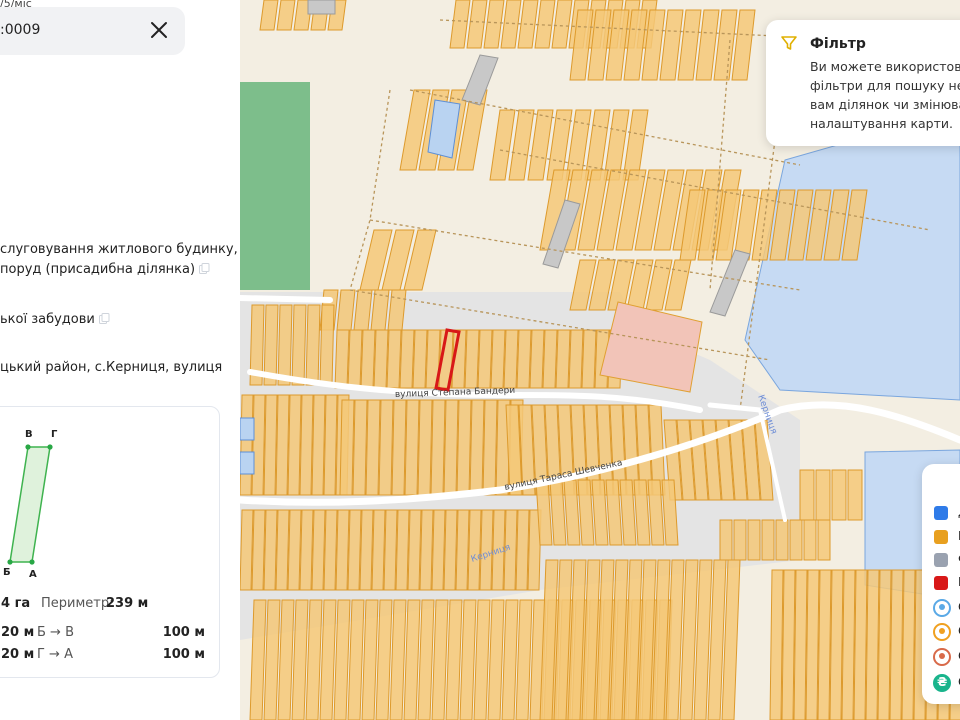 The image size is (960, 720). I want to click on cadastral-number-value: :0009, so click(20, 30).